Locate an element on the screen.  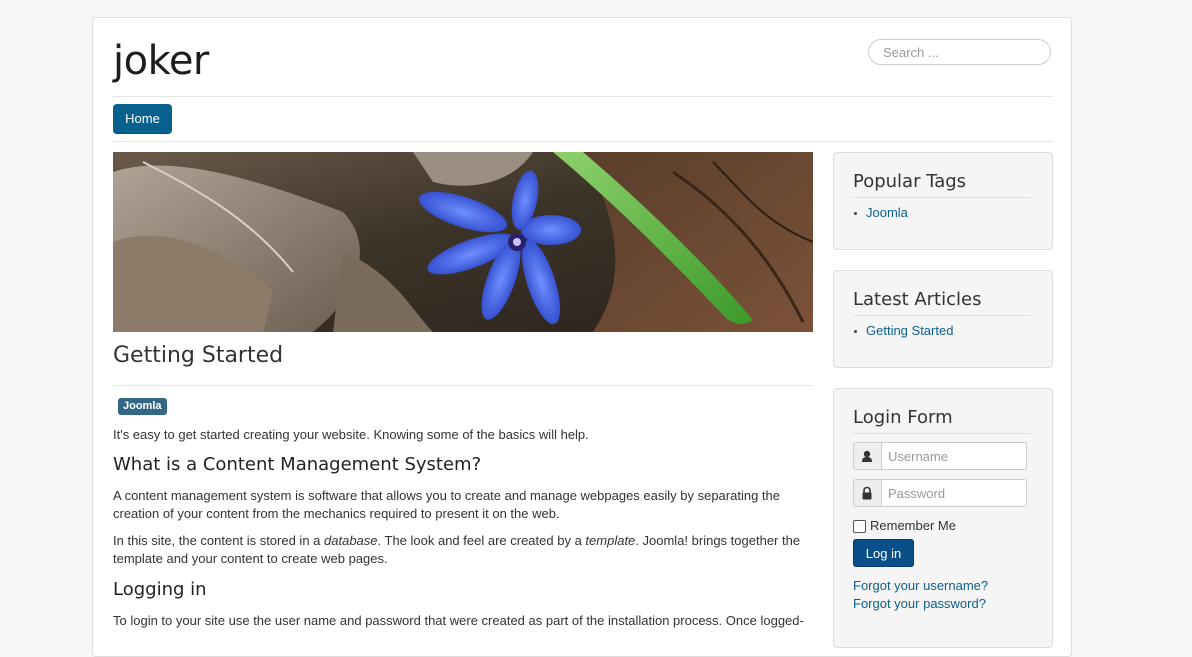
latest-articles-module: Latest Articles Getting Started is located at coordinates (943, 319).